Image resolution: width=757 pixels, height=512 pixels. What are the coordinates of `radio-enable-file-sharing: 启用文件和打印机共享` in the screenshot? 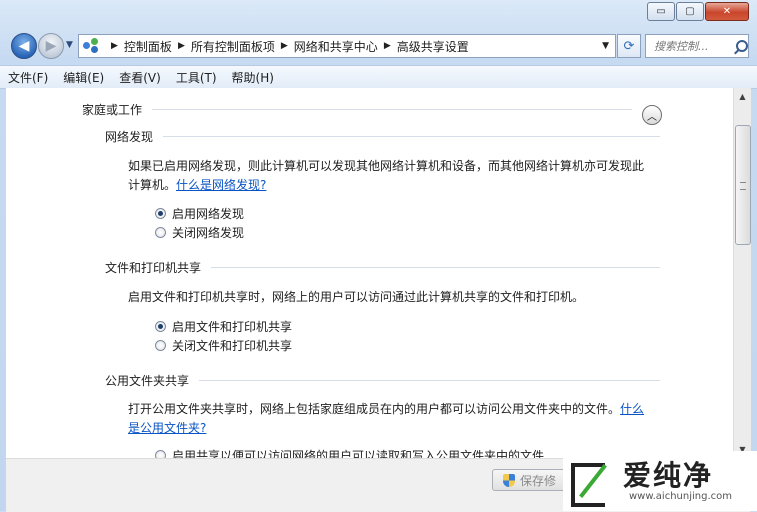 It's located at (223, 326).